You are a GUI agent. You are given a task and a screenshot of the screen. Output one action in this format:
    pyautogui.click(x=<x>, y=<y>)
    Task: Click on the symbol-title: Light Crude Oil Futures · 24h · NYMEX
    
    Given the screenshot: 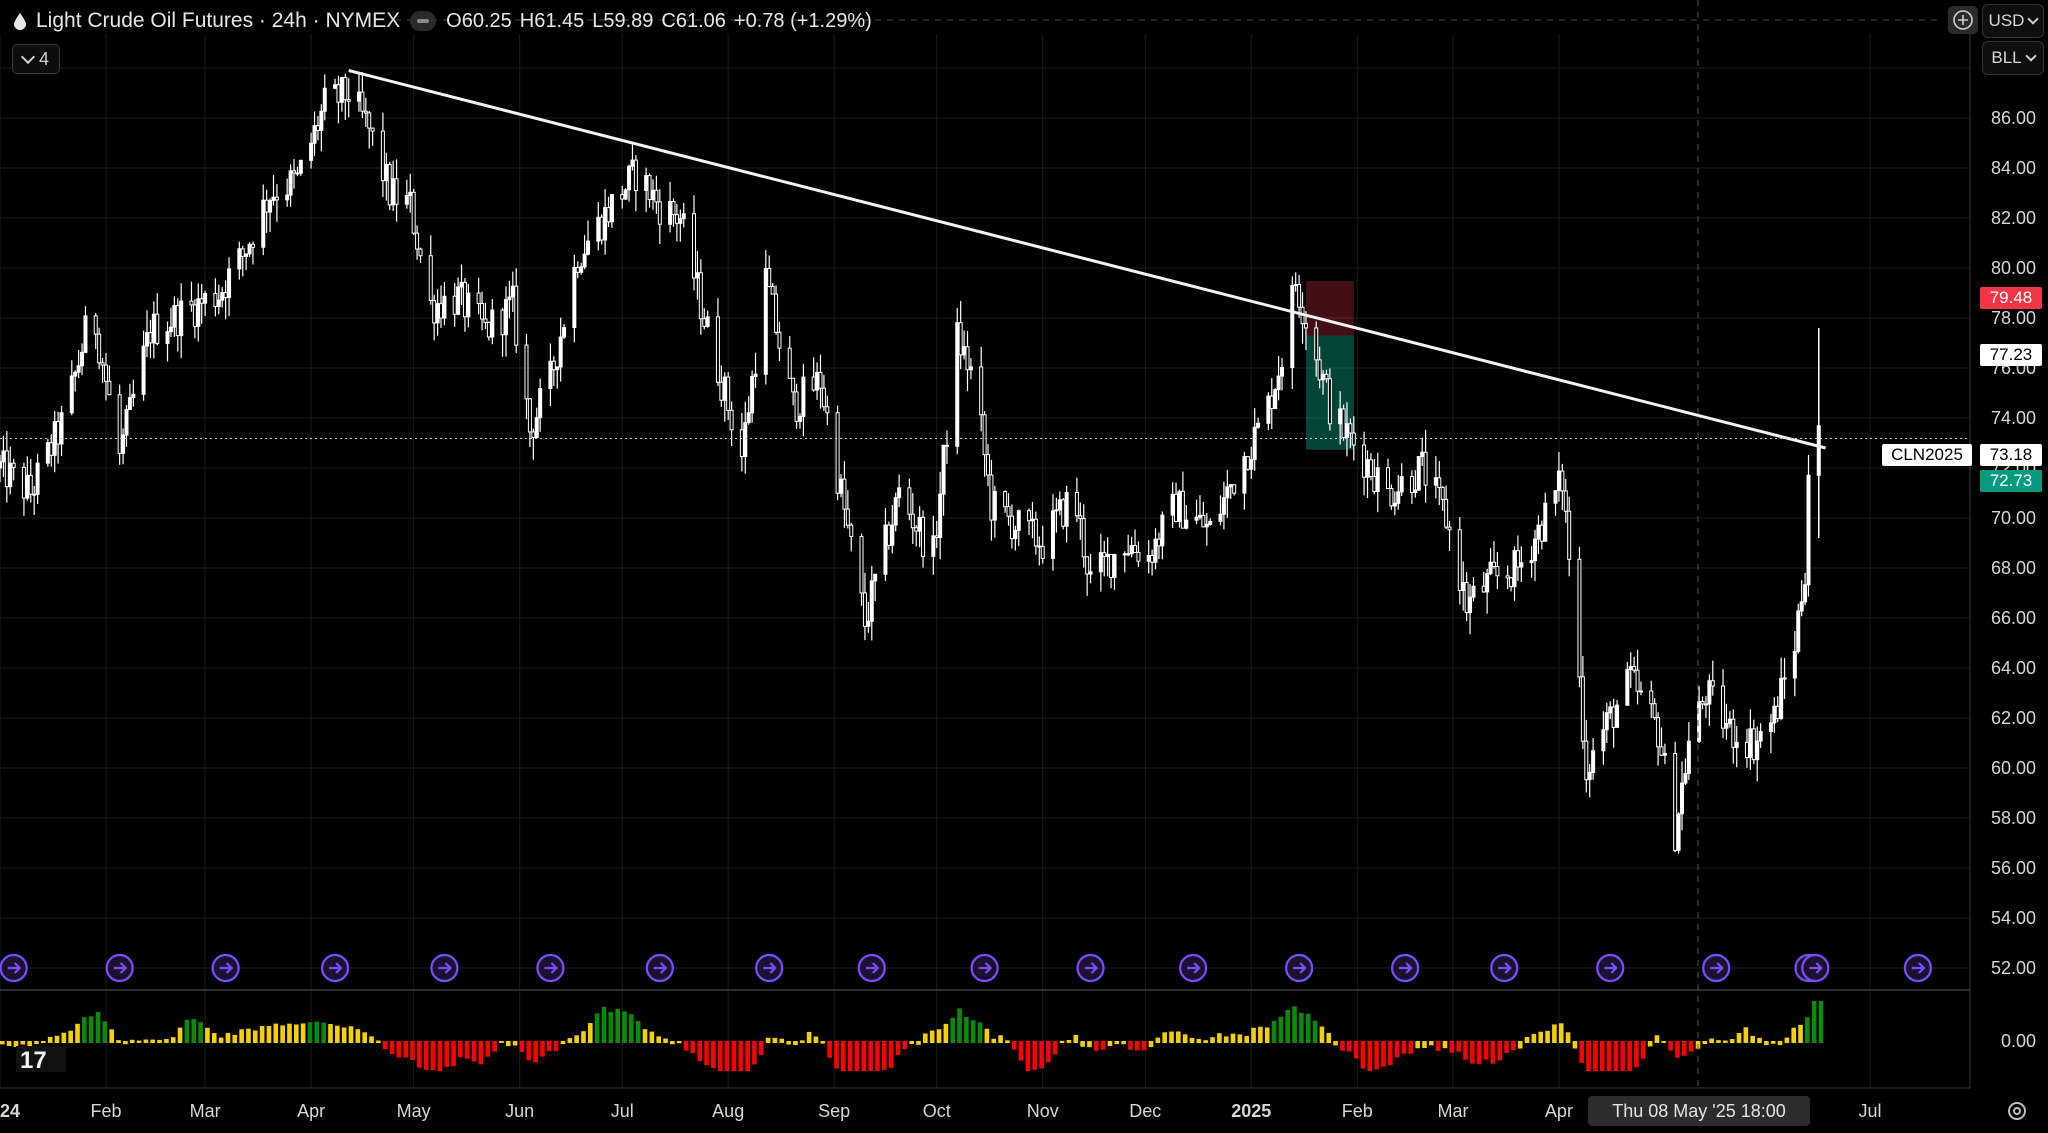 What is the action you would take?
    pyautogui.click(x=218, y=21)
    